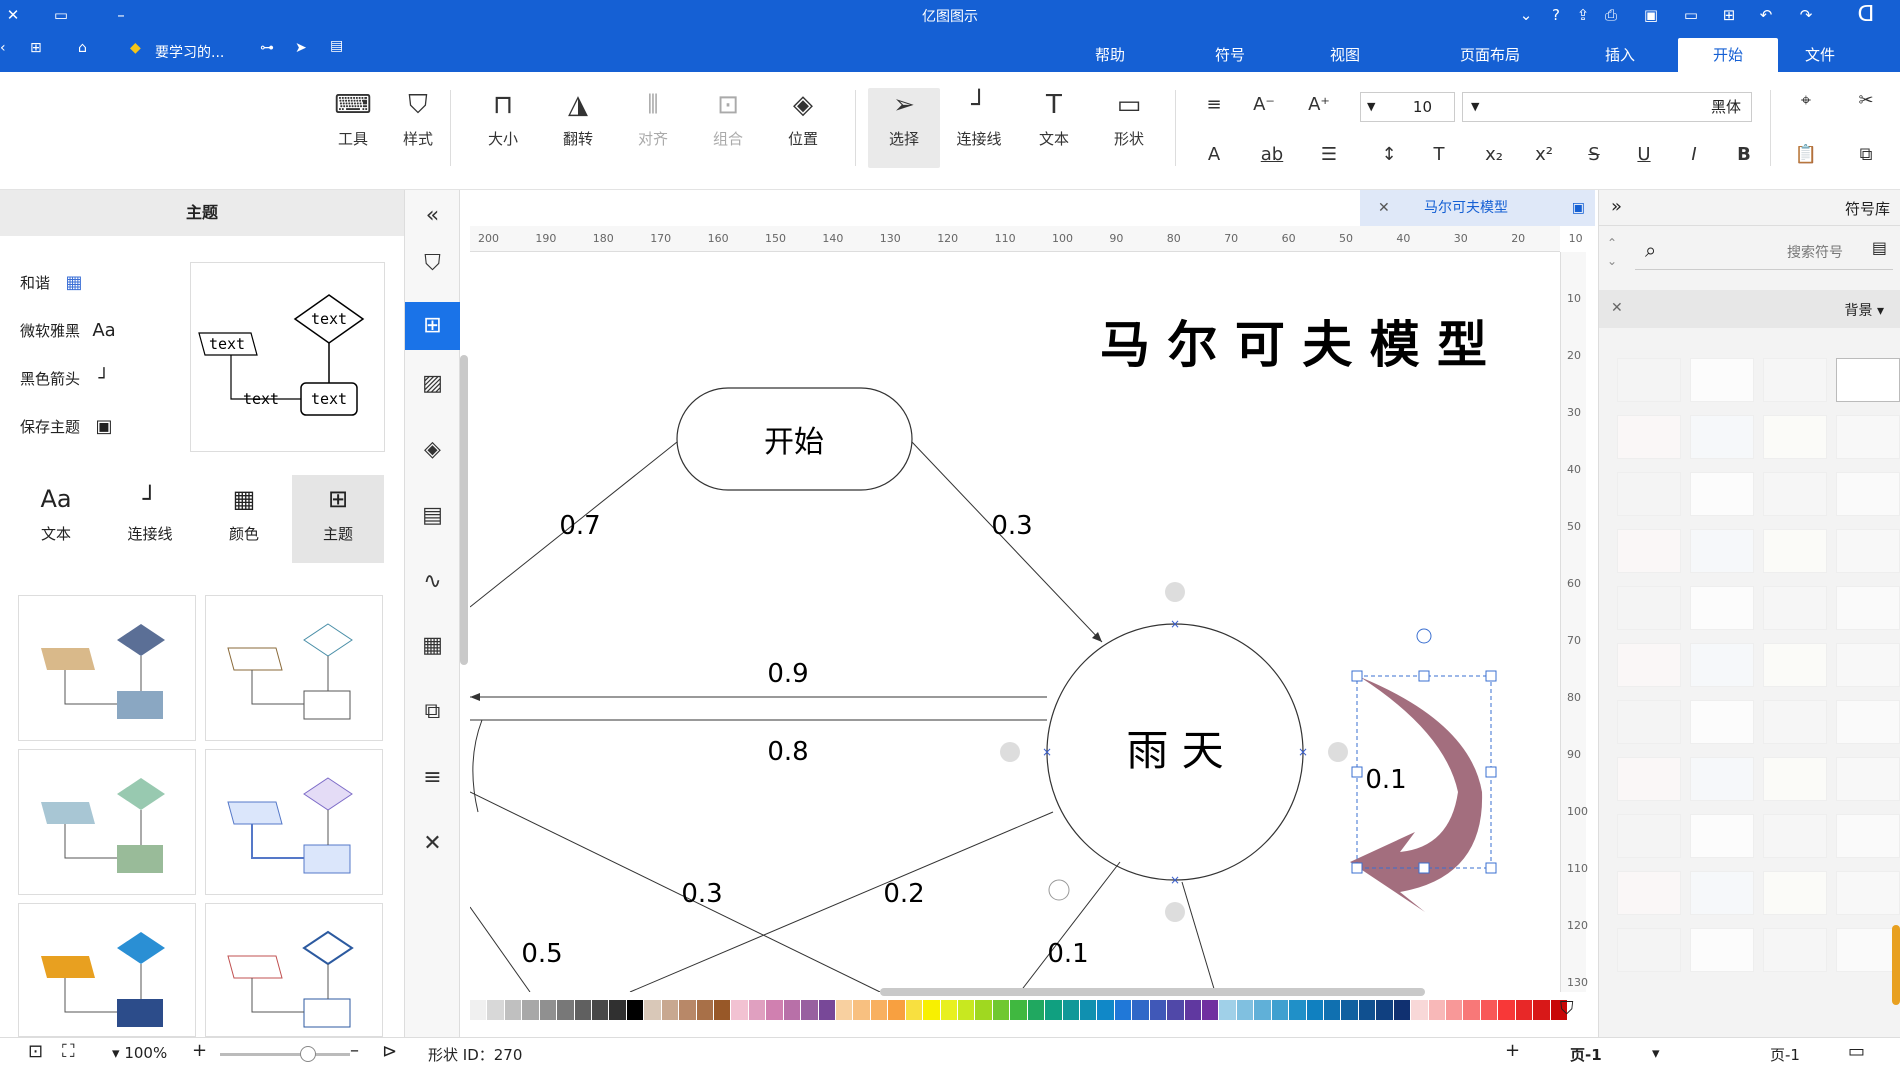  Describe the element at coordinates (1806, 100) in the screenshot. I see `format-painter-icon: ⌖` at that location.